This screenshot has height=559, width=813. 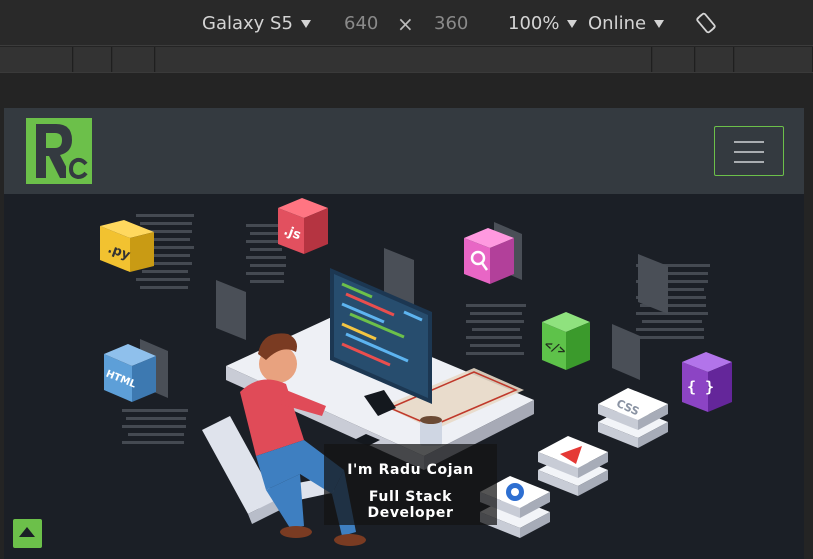 What do you see at coordinates (410, 505) in the screenshot?
I see `hero-role: Full Stack Developer` at bounding box center [410, 505].